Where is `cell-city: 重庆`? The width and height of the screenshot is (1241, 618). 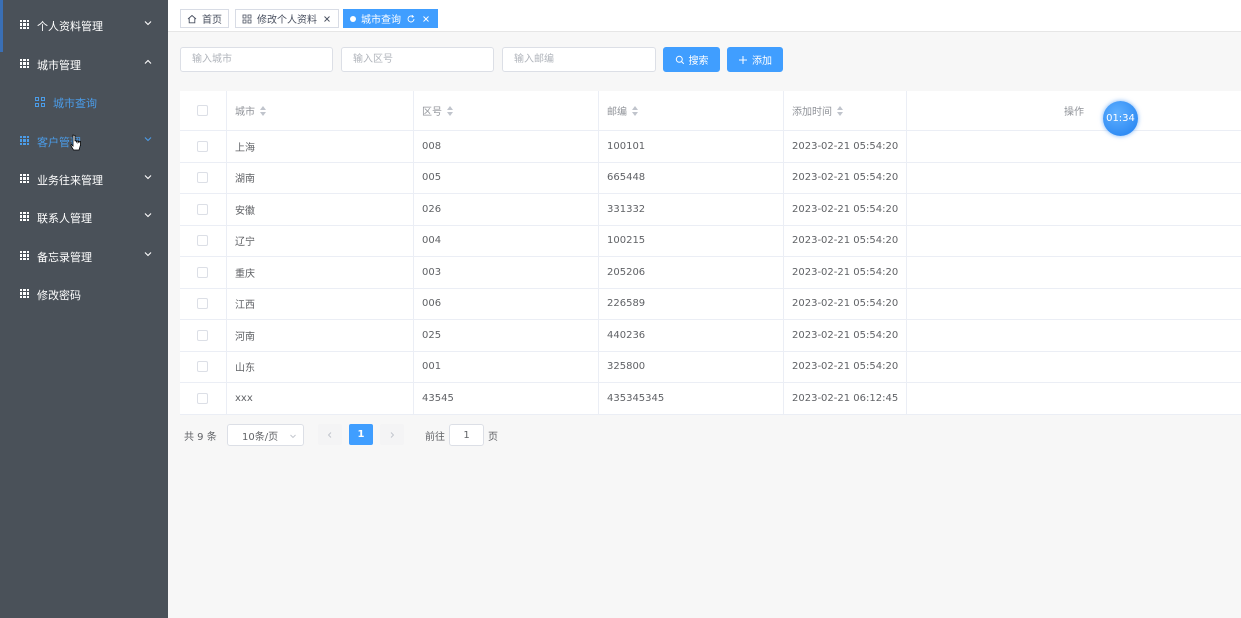
cell-city: 重庆 is located at coordinates (320, 272).